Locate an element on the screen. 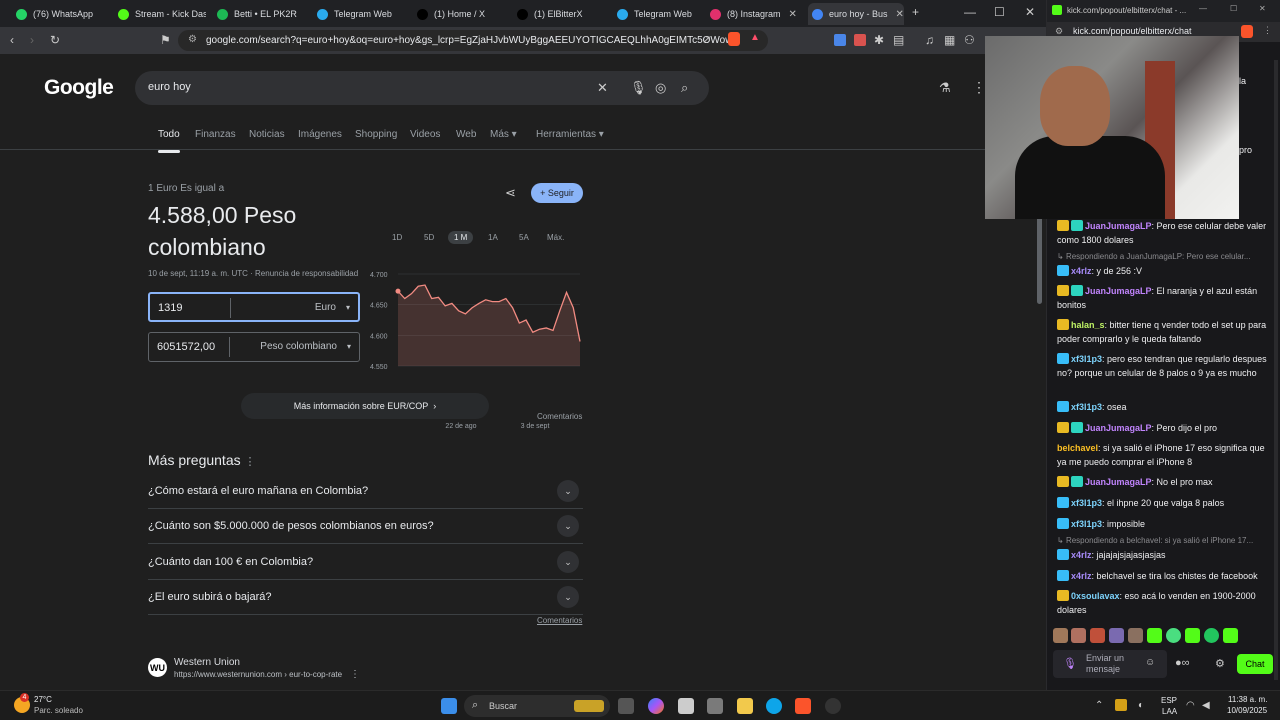  comments-link: Comentarios is located at coordinates (559, 416).